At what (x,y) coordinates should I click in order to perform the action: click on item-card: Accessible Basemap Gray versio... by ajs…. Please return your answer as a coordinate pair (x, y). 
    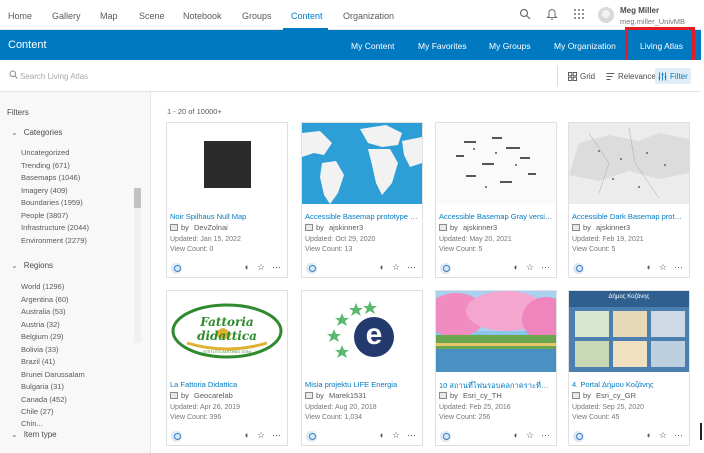
    Looking at the image, I should click on (496, 200).